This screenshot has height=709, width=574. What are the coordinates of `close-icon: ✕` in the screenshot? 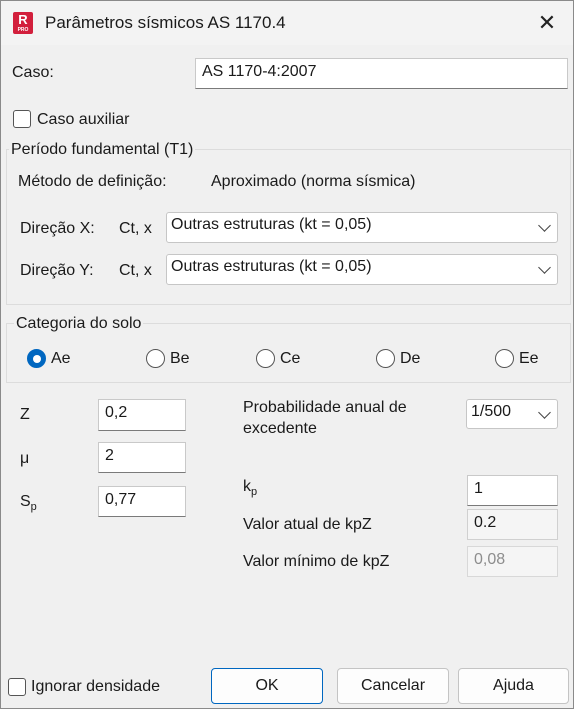 It's located at (547, 22).